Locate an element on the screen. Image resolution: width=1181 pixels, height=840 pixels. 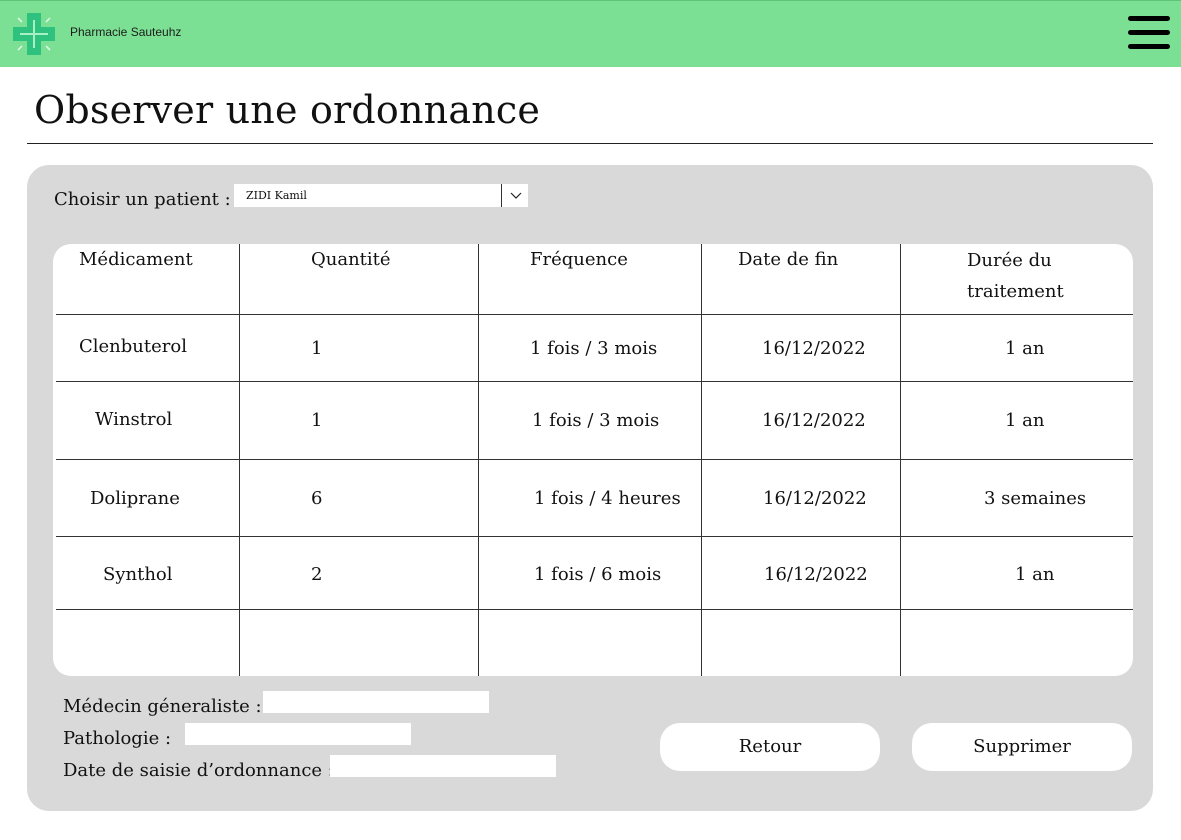
header-medication: Médicament is located at coordinates (136, 259).